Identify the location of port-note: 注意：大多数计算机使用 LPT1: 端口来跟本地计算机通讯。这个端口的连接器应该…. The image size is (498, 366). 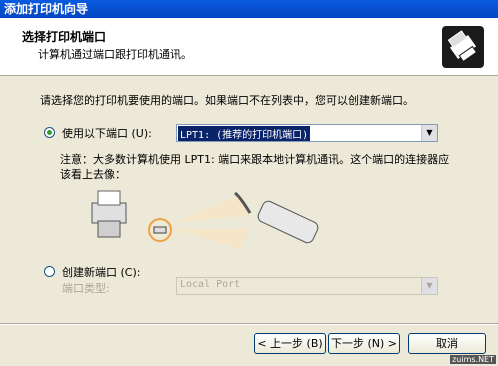
(255, 167).